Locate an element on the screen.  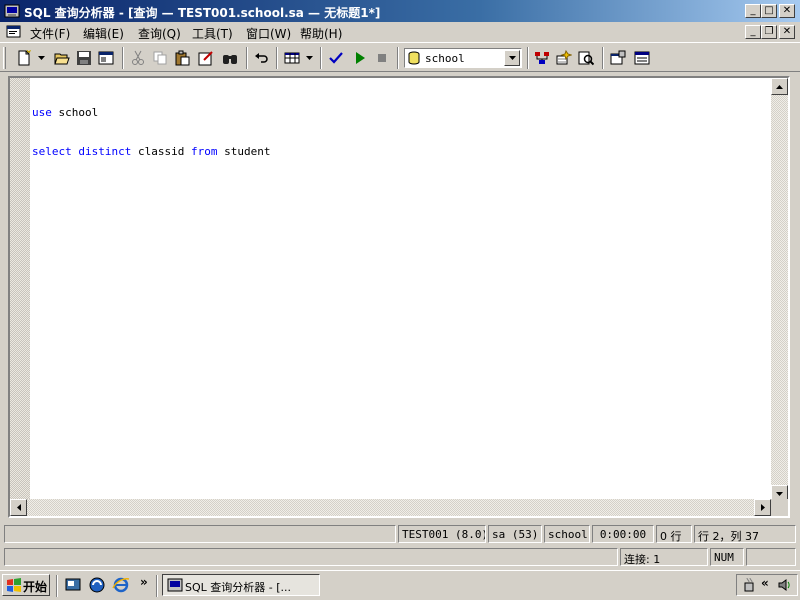
status-message-pane is located at coordinates (200, 534).